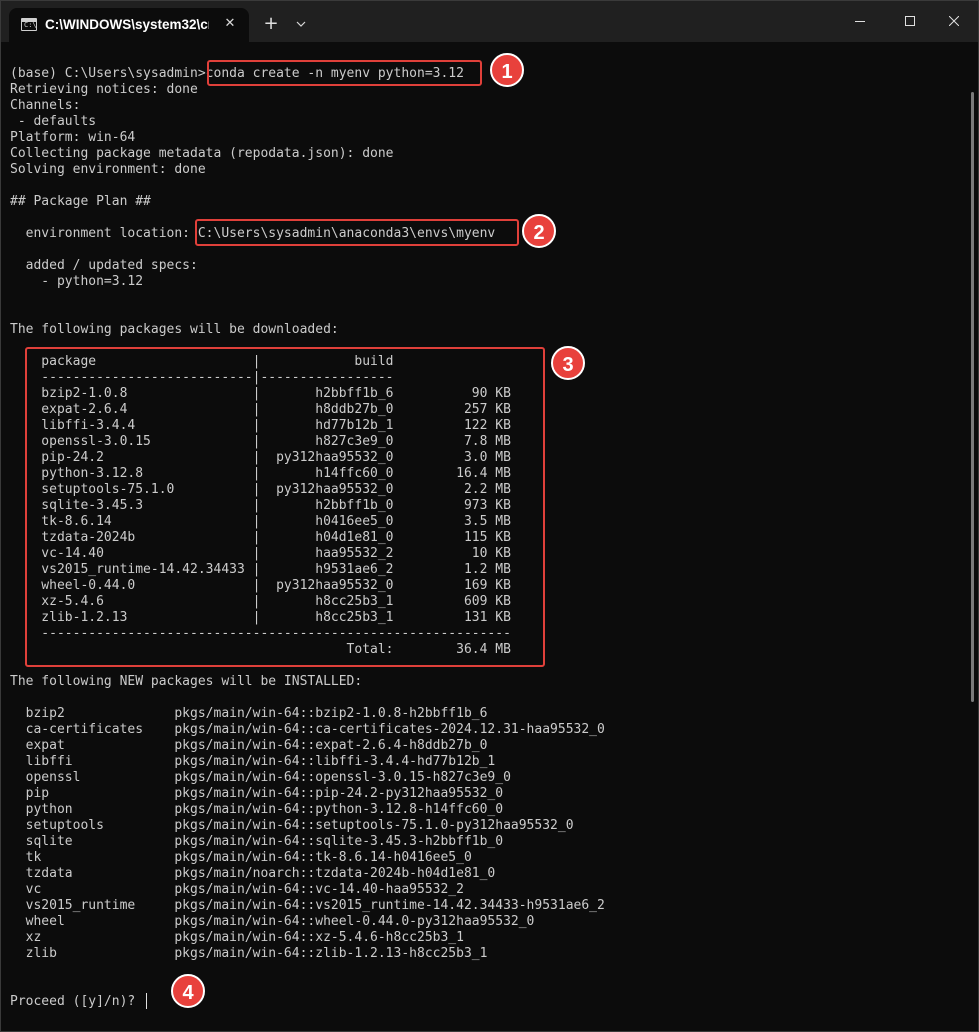 This screenshot has height=1032, width=979. I want to click on close-window-button, so click(954, 21).